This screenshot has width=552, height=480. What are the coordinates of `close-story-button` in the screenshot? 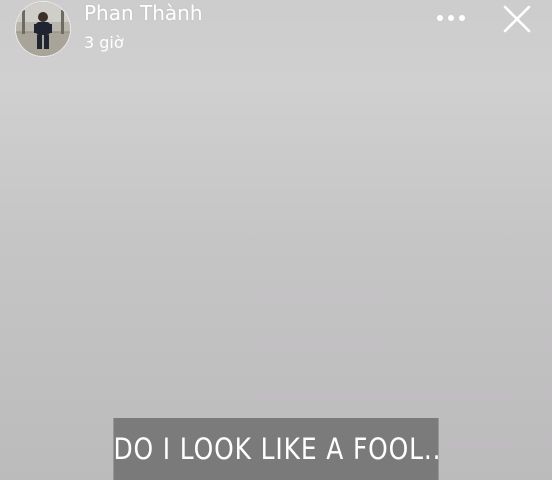 It's located at (517, 19).